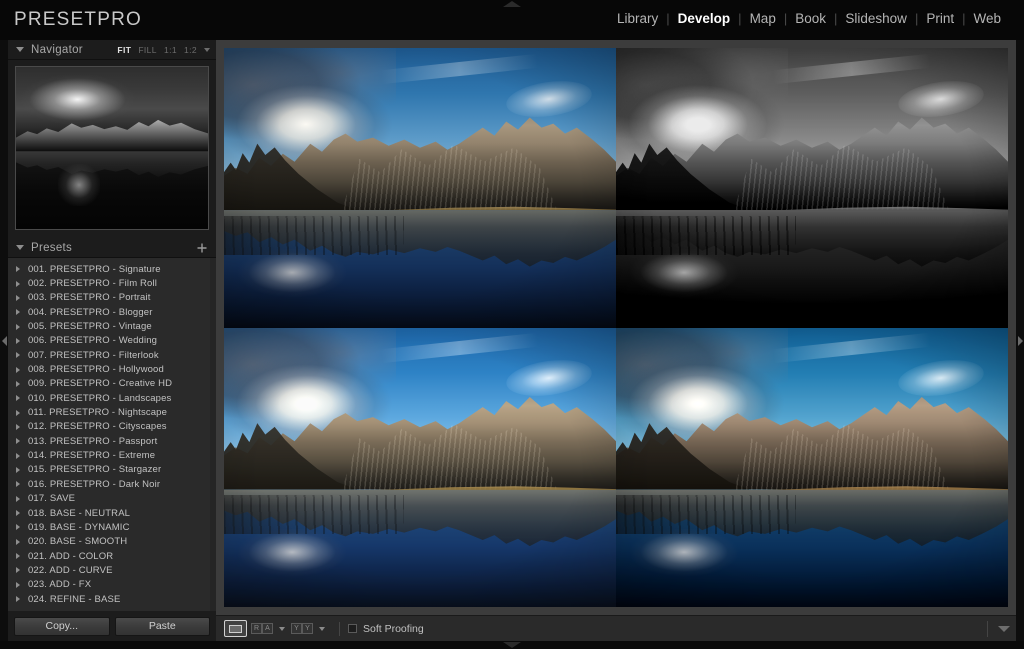 This screenshot has height=649, width=1024. Describe the element at coordinates (52, 499) in the screenshot. I see `preset-item-label: 017. SAVE` at that location.